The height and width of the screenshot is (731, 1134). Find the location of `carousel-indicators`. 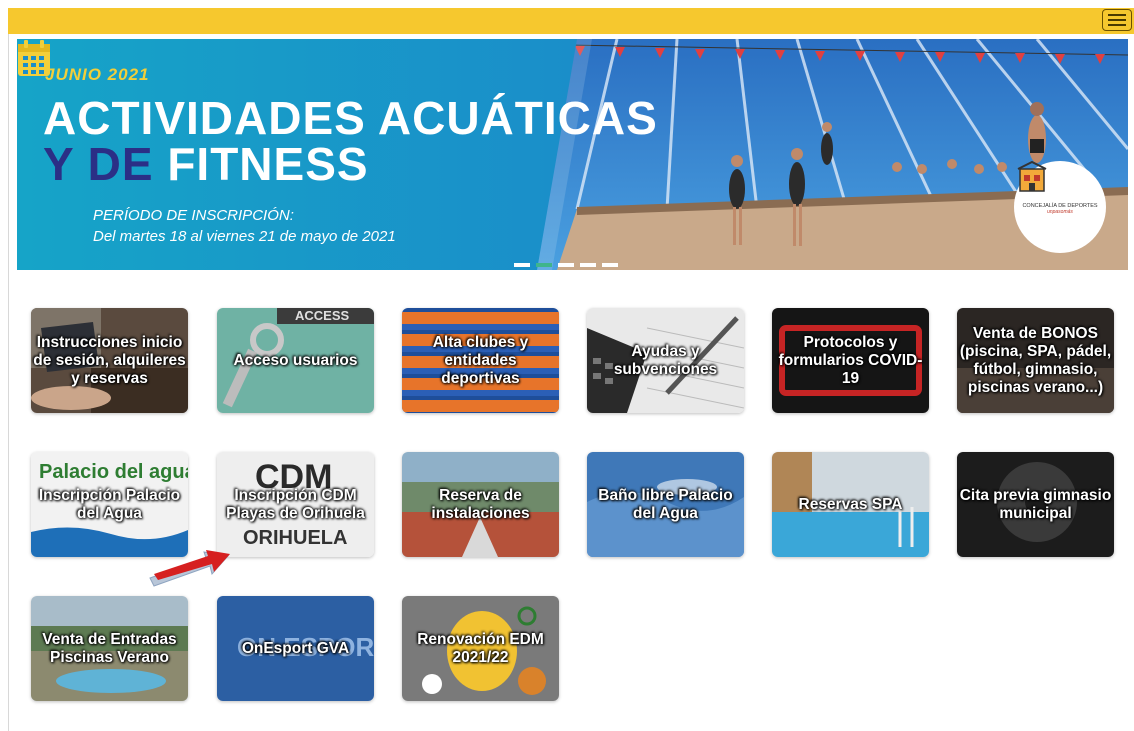

carousel-indicators is located at coordinates (566, 265).